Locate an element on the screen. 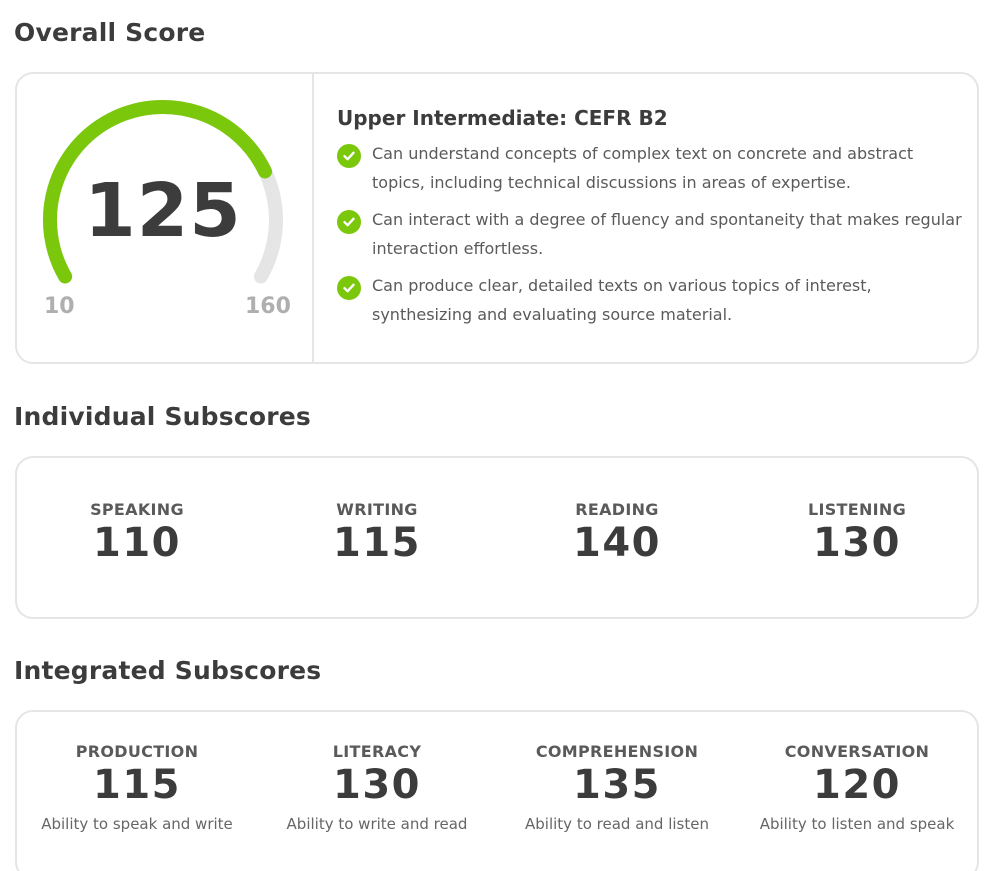 This screenshot has width=992, height=871. subscore-reading: READING 140 is located at coordinates (617, 537).